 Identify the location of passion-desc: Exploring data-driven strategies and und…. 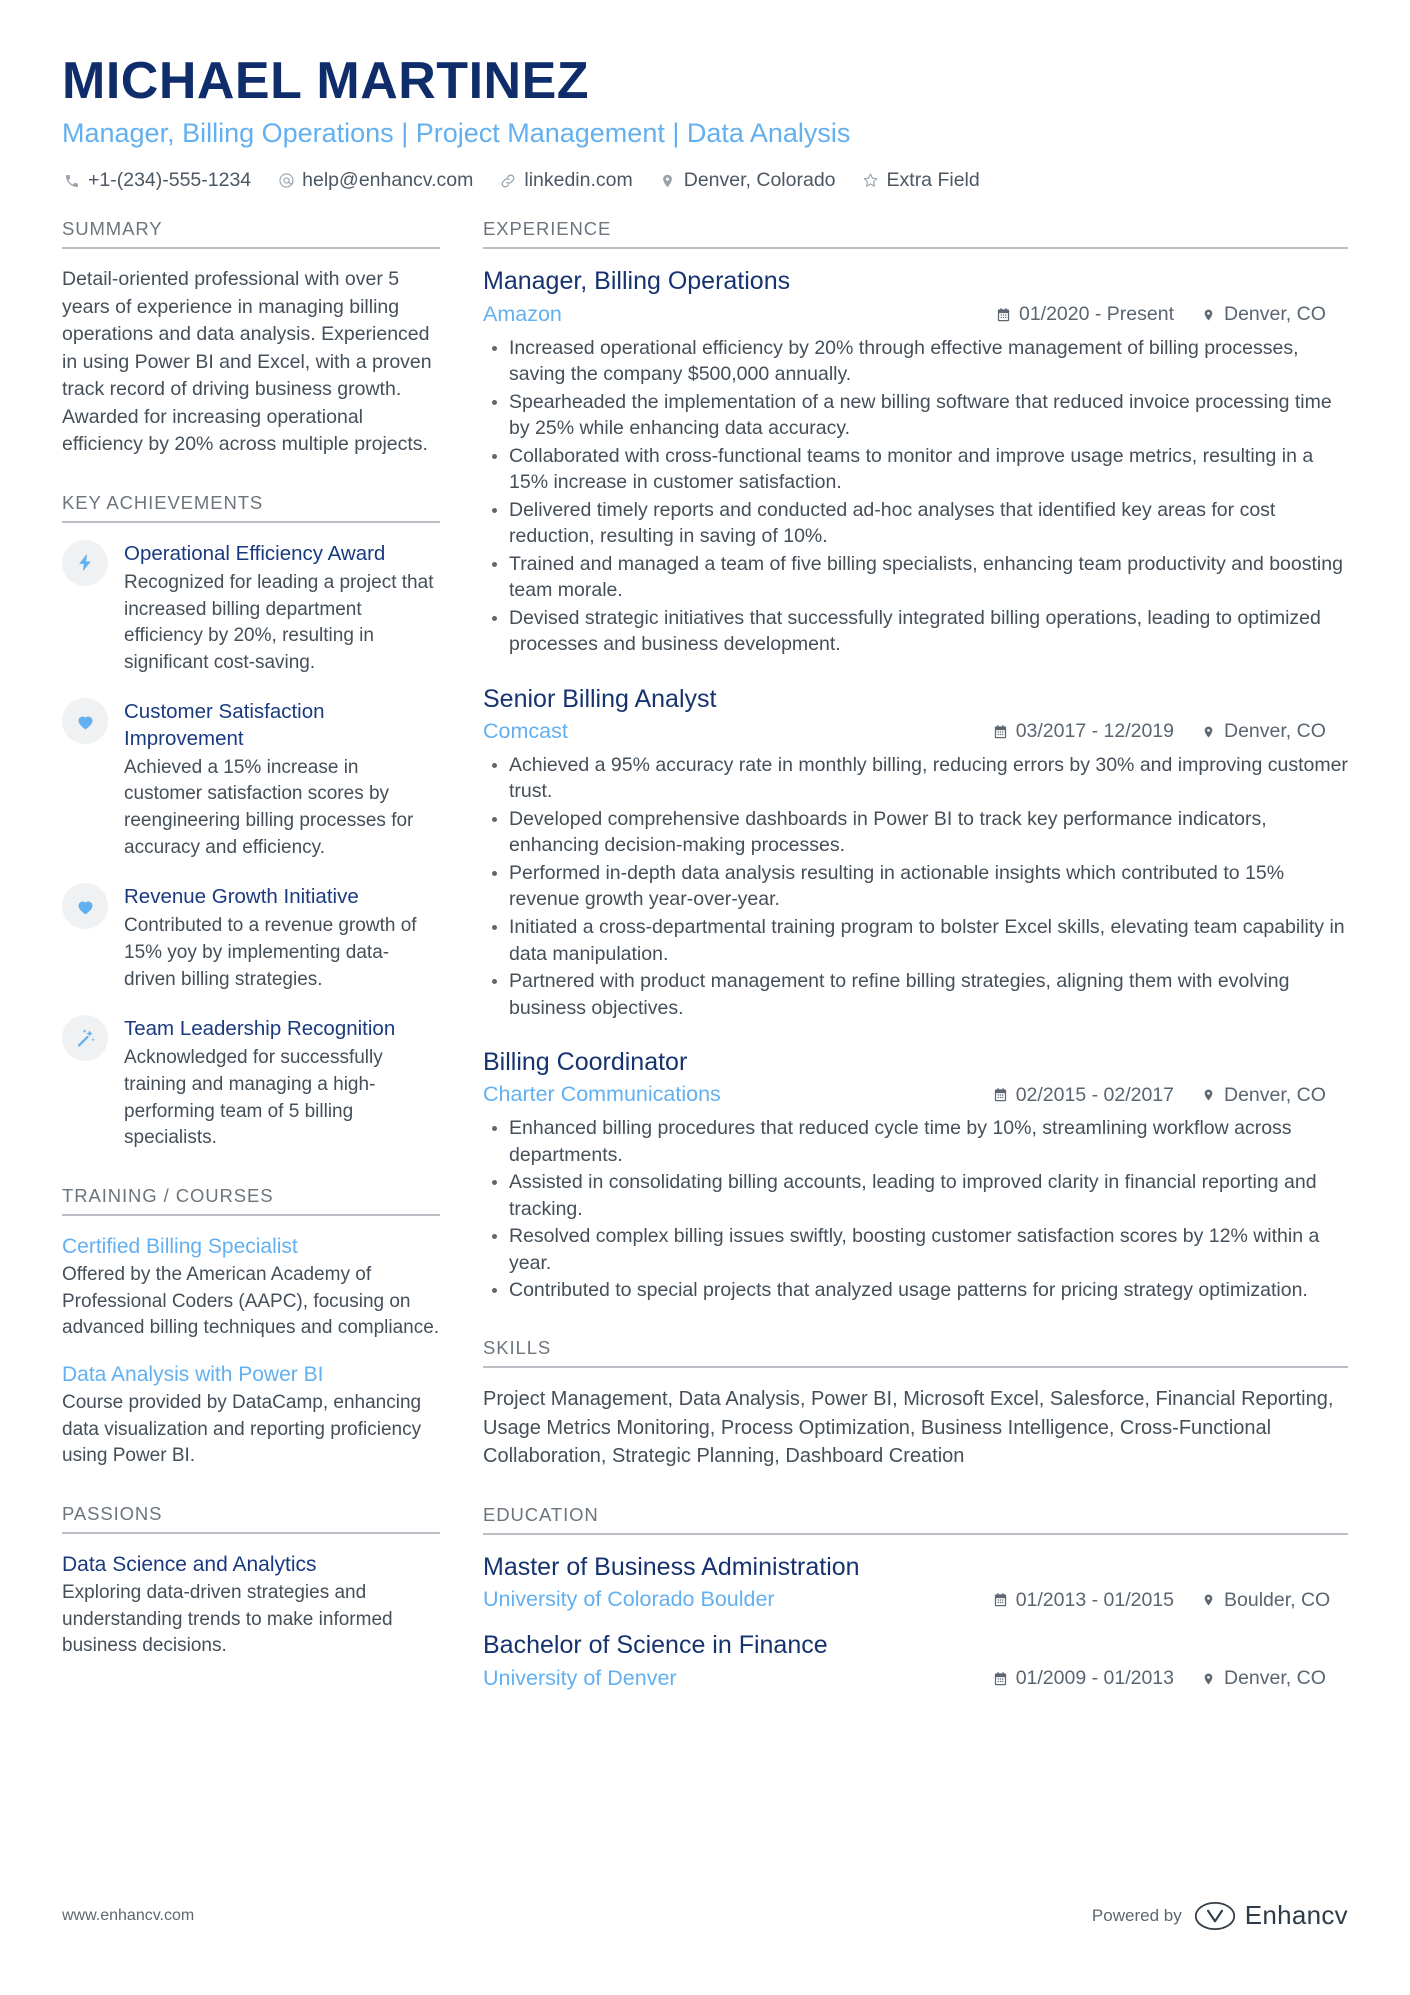
(227, 1619).